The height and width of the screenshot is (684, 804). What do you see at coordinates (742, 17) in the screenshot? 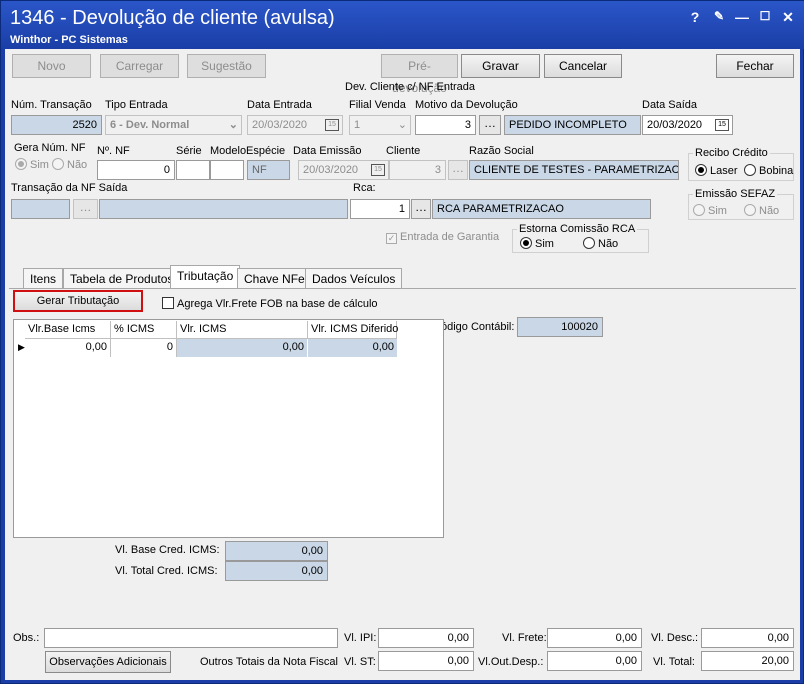
I see `minimize-icon: —` at bounding box center [742, 17].